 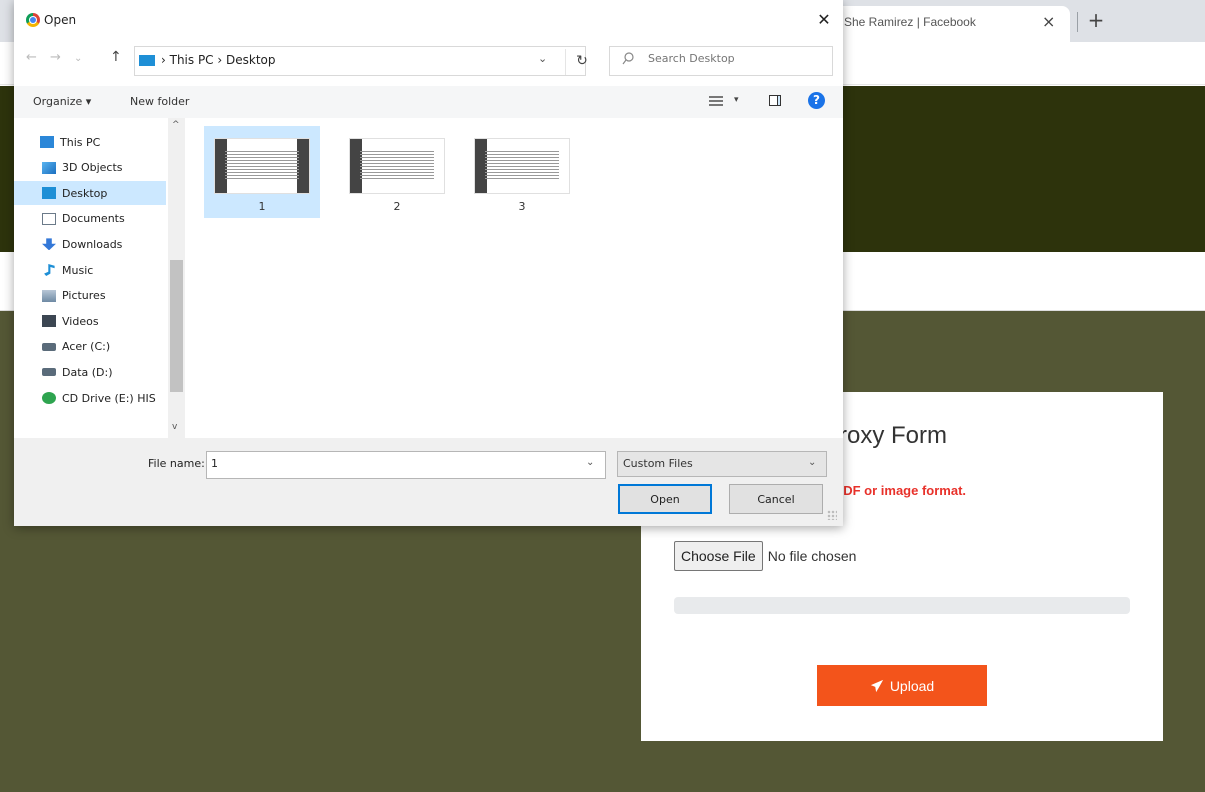 I want to click on cancel-button: Cancel, so click(x=776, y=499).